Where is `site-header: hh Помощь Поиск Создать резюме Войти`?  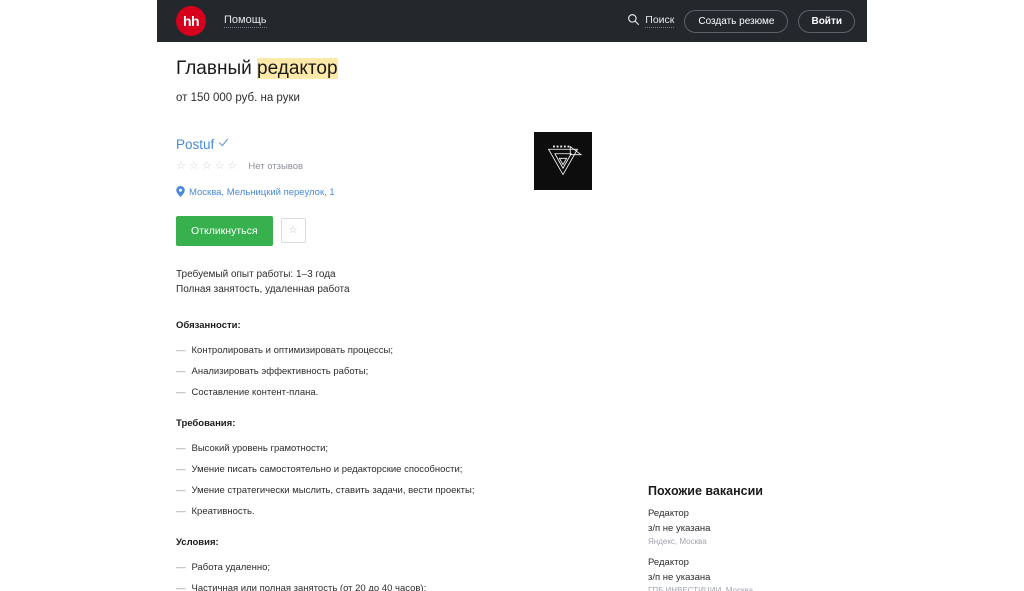 site-header: hh Помощь Поиск Создать резюме Войти is located at coordinates (512, 21).